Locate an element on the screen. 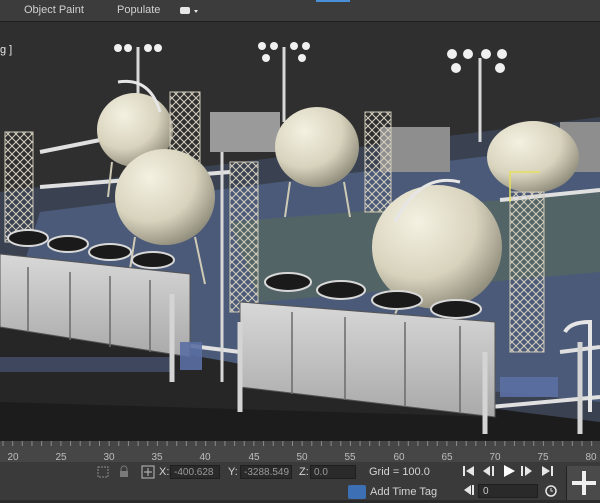 Image resolution: width=600 pixels, height=503 pixels. viewport-navigation-button is located at coordinates (583, 483).